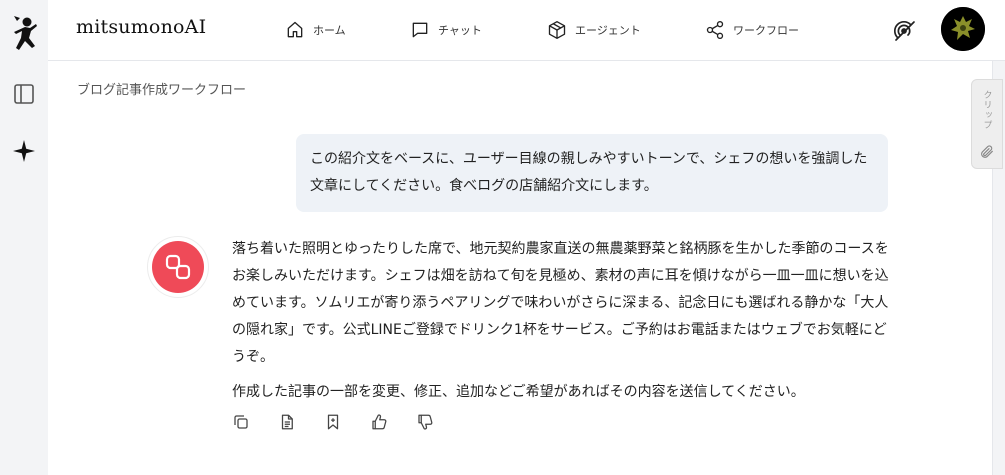  I want to click on nav-agent: エージェント, so click(594, 30).